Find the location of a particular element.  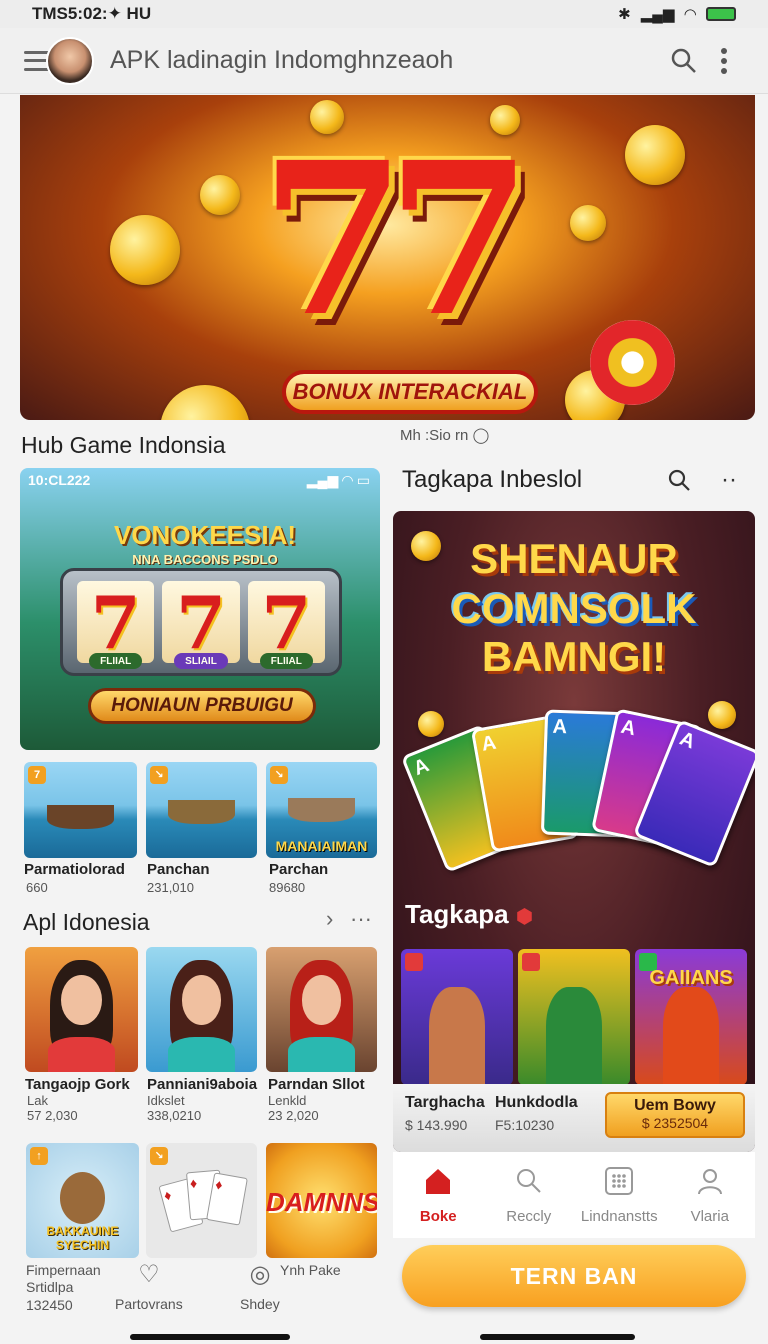

tanuki-image is located at coordinates (82, 1197).